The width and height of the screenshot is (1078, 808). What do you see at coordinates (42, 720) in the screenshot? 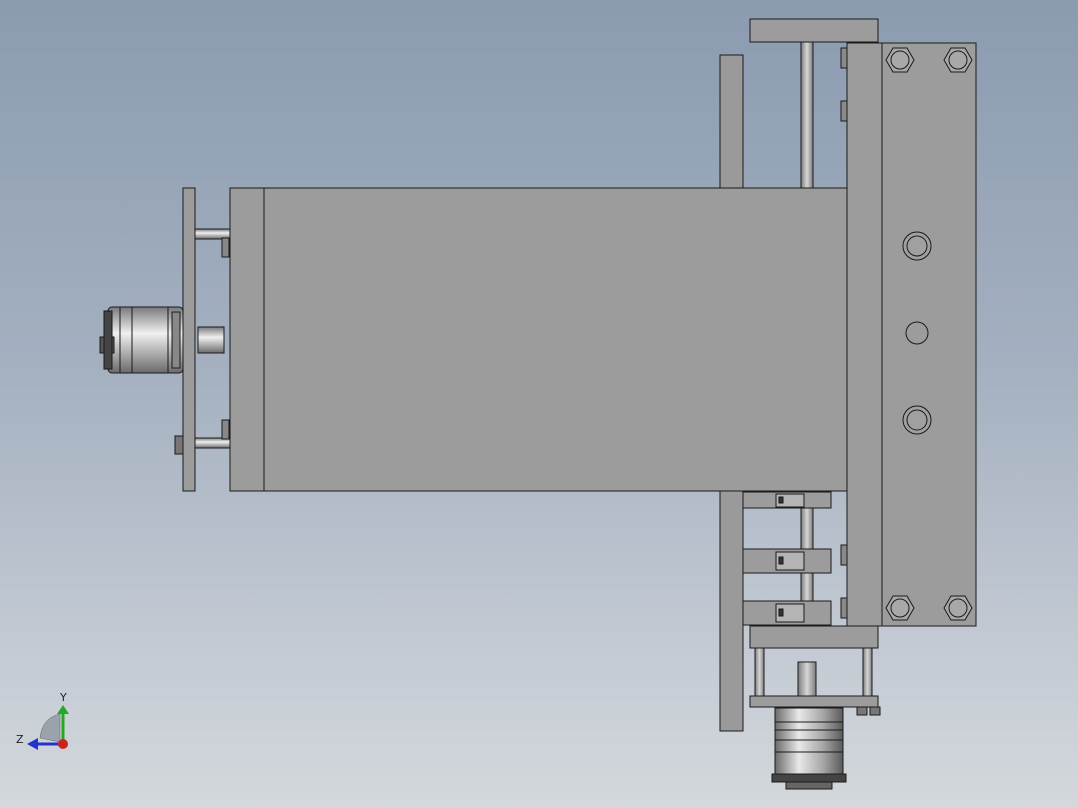
I see `coordinate-triad: Y Z` at bounding box center [42, 720].